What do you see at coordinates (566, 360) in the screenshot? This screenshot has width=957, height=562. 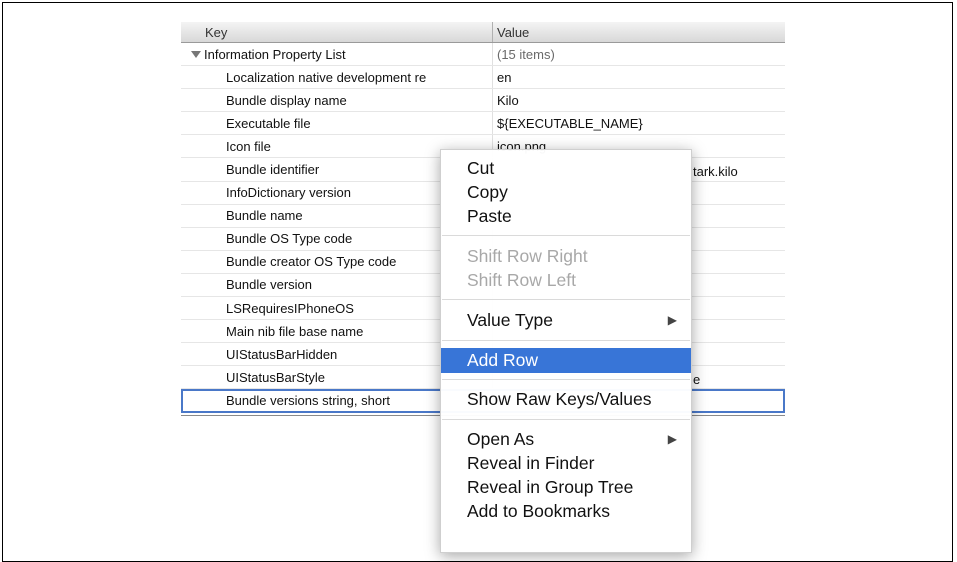 I see `menu-item-add-row: Add Row` at bounding box center [566, 360].